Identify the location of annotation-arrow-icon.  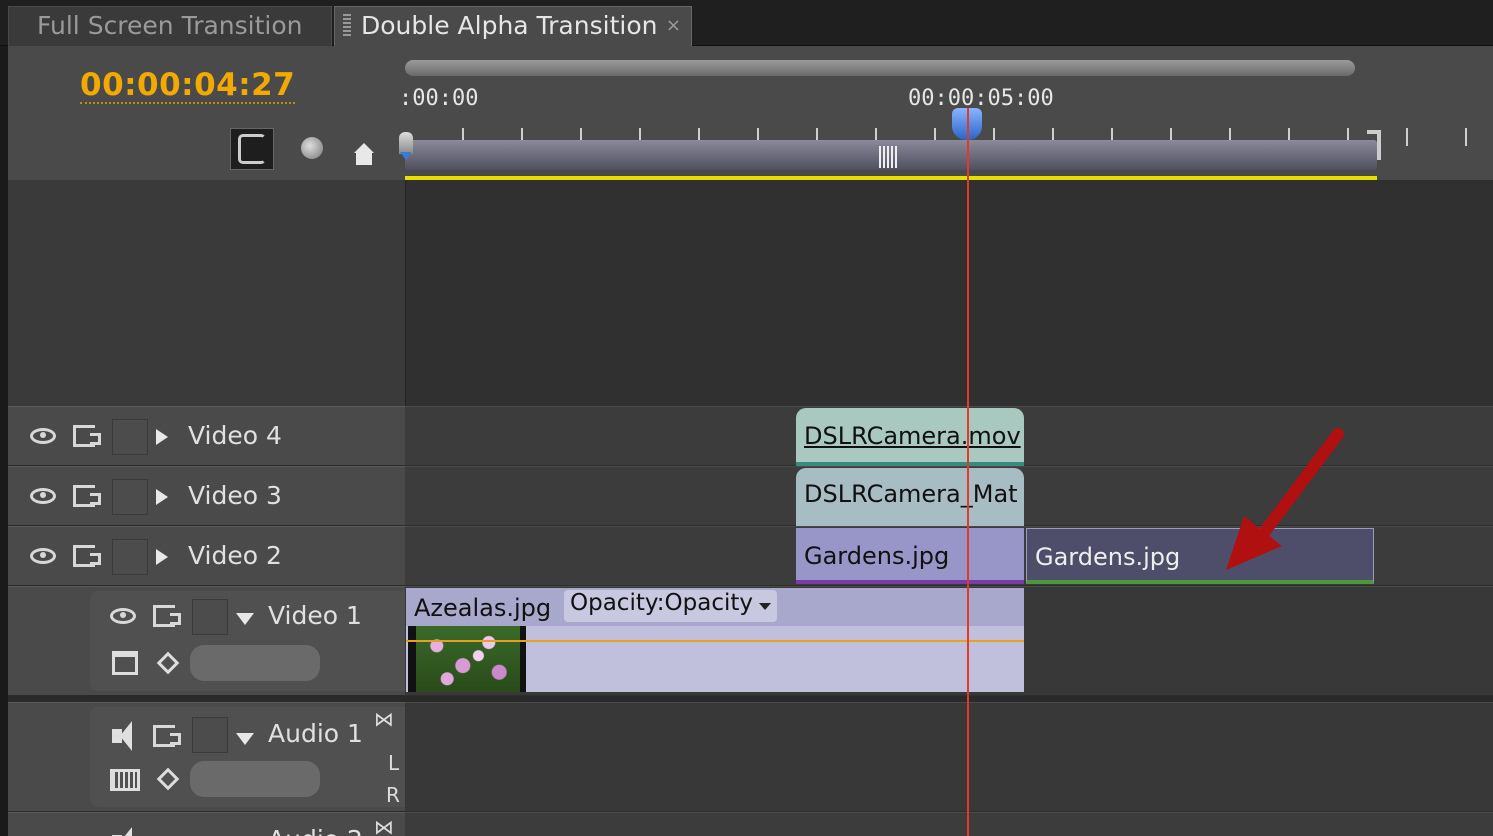
(1285, 499).